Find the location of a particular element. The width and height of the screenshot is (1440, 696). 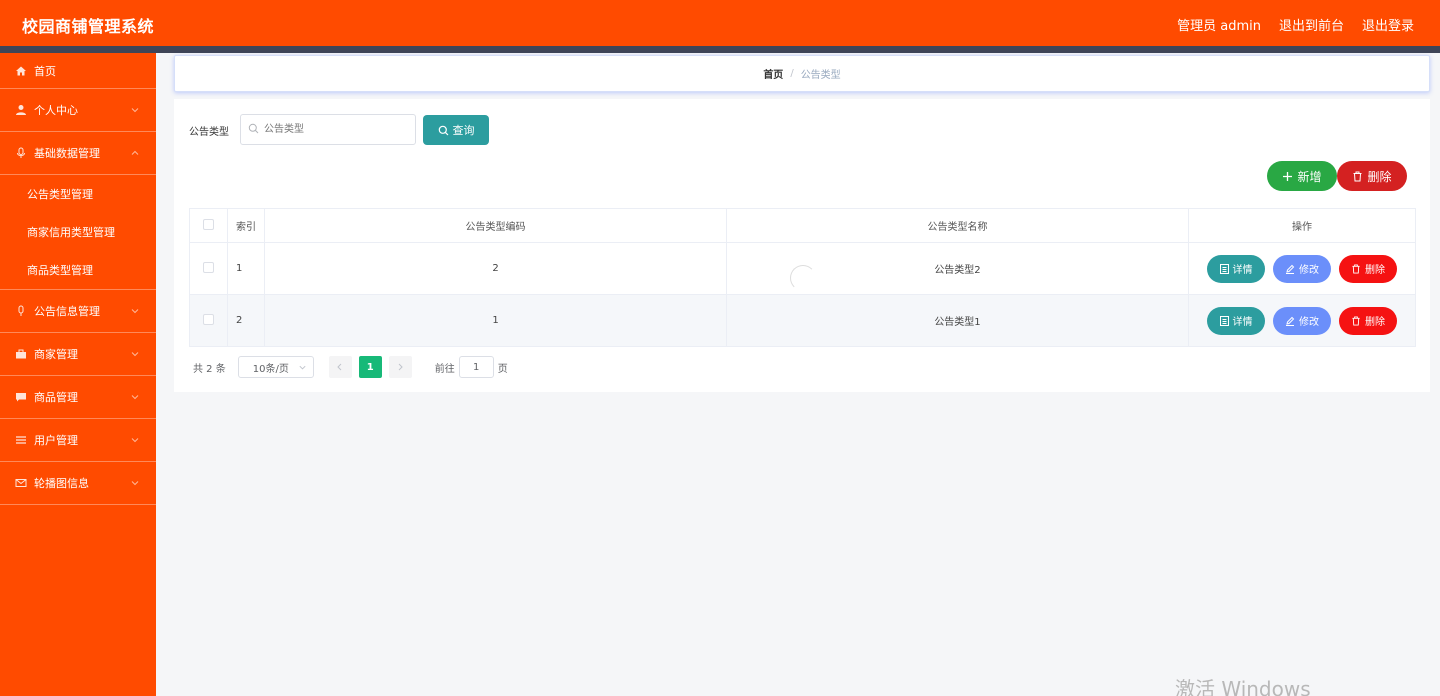

sidebar-item-product-type: 商品类型管理 is located at coordinates (78, 270).